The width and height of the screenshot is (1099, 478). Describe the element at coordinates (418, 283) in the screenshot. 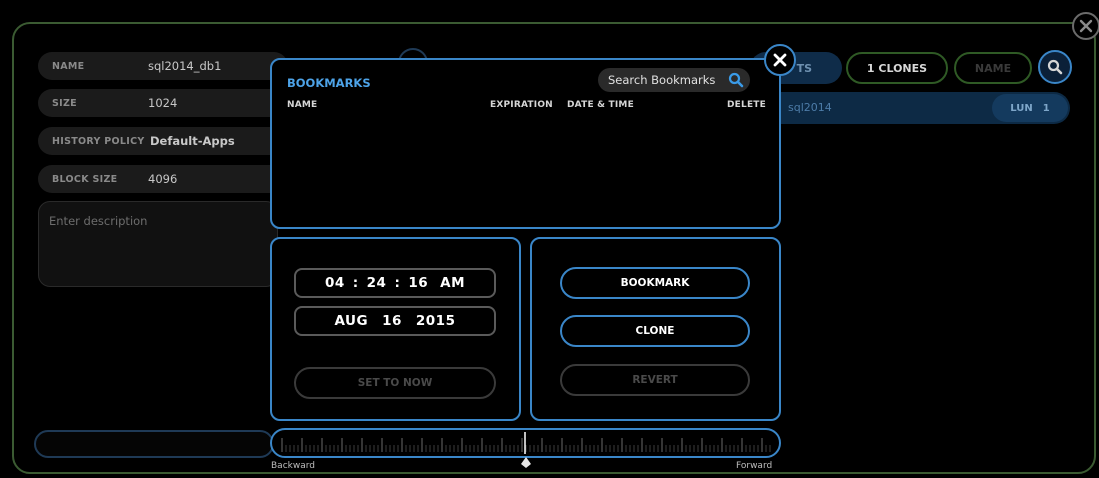

I see `time-seconds: 16` at that location.